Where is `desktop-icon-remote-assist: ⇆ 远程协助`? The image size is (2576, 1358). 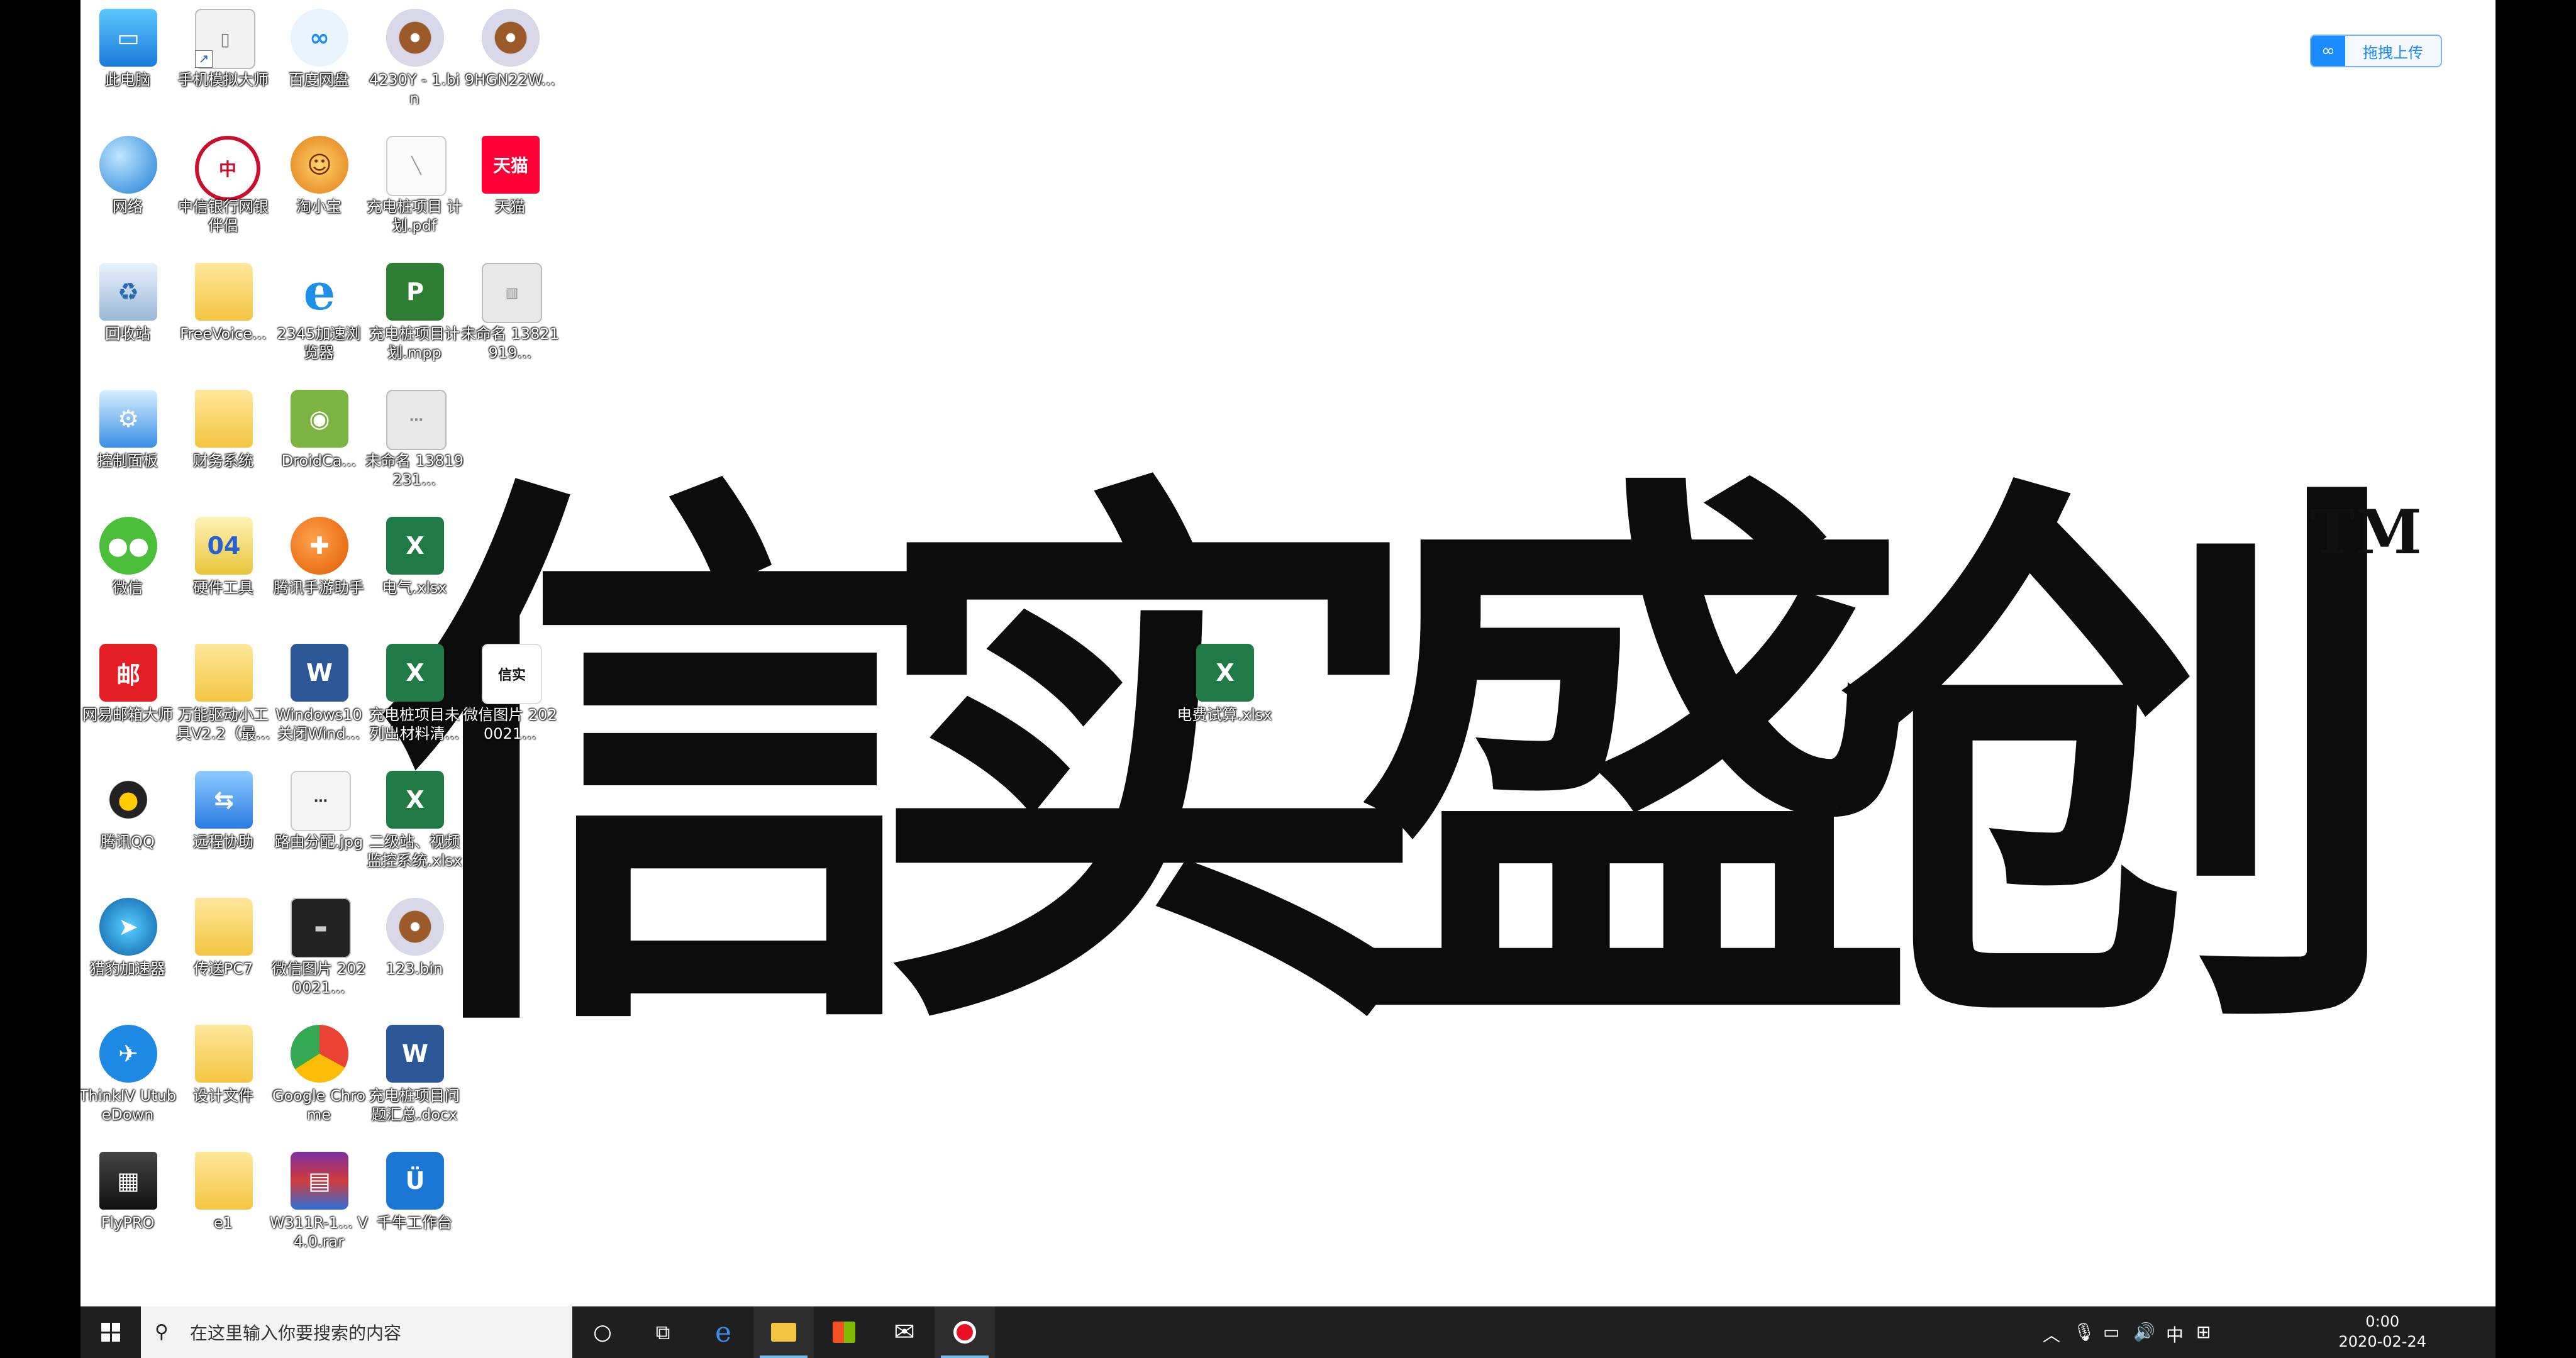
desktop-icon-remote-assist: ⇆ 远程协助 is located at coordinates (223, 823).